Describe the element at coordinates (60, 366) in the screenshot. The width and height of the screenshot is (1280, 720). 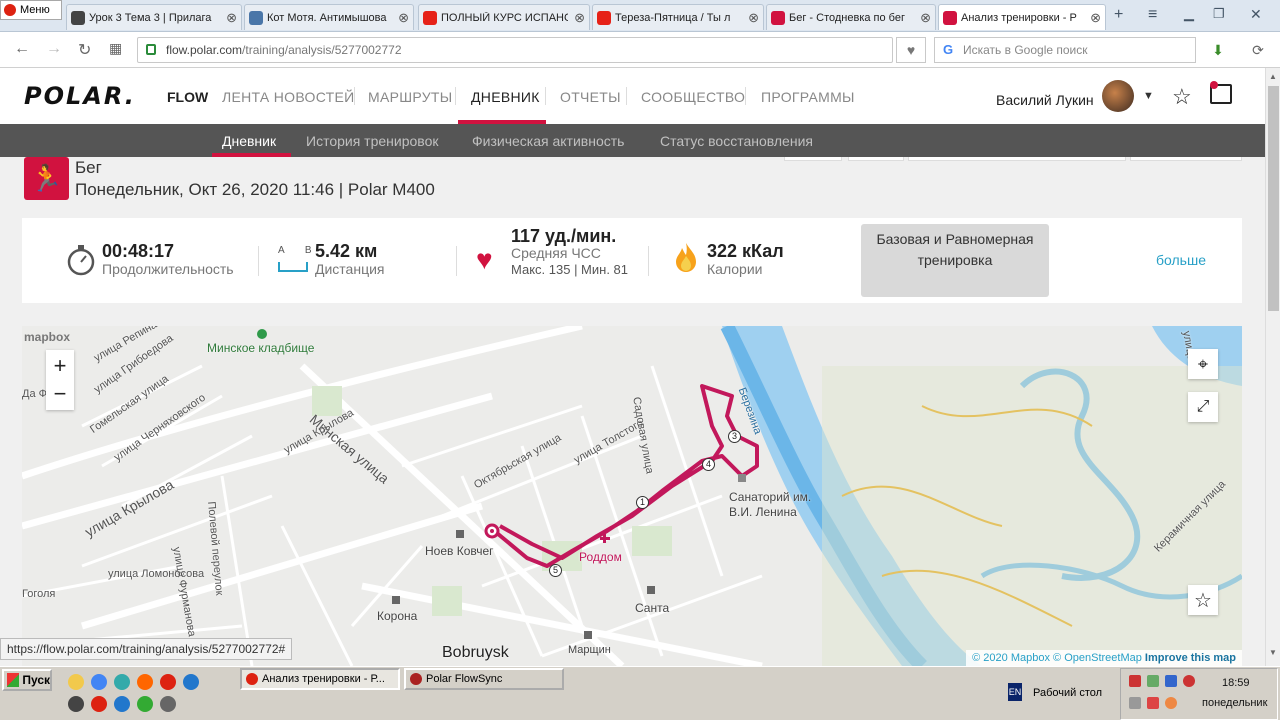
I see `zoom-in-icon: +` at that location.